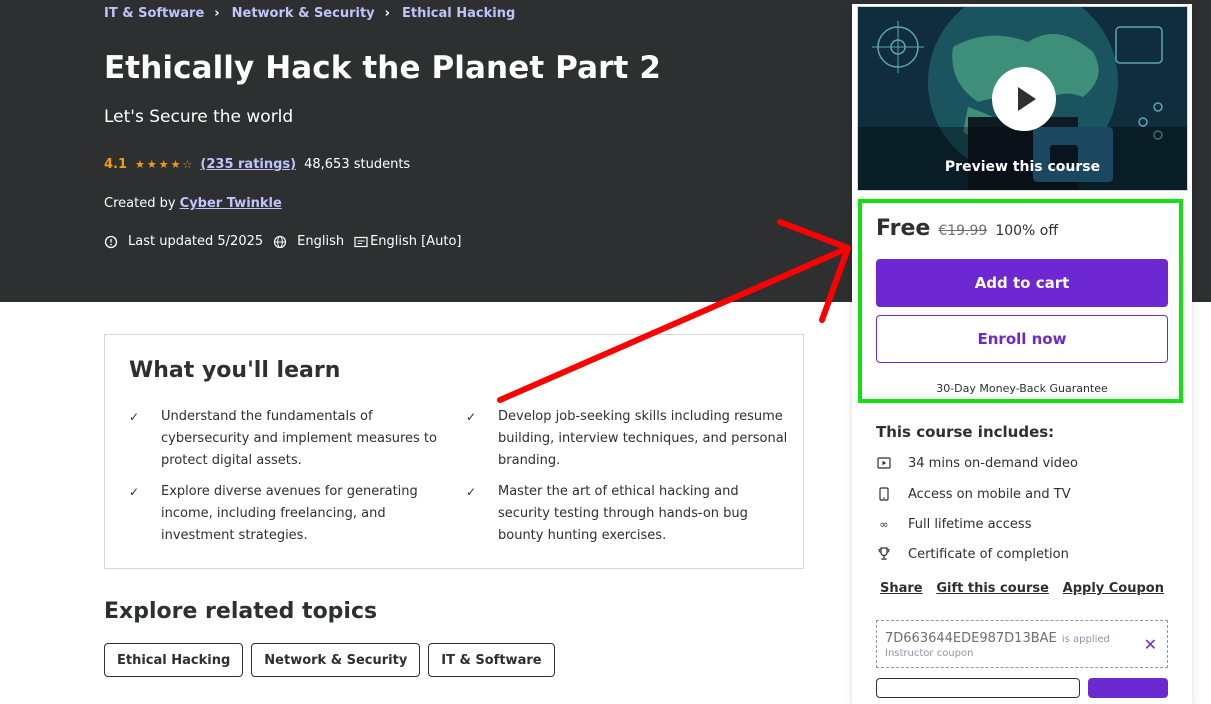  Describe the element at coordinates (978, 688) in the screenshot. I see `coupon-input` at that location.